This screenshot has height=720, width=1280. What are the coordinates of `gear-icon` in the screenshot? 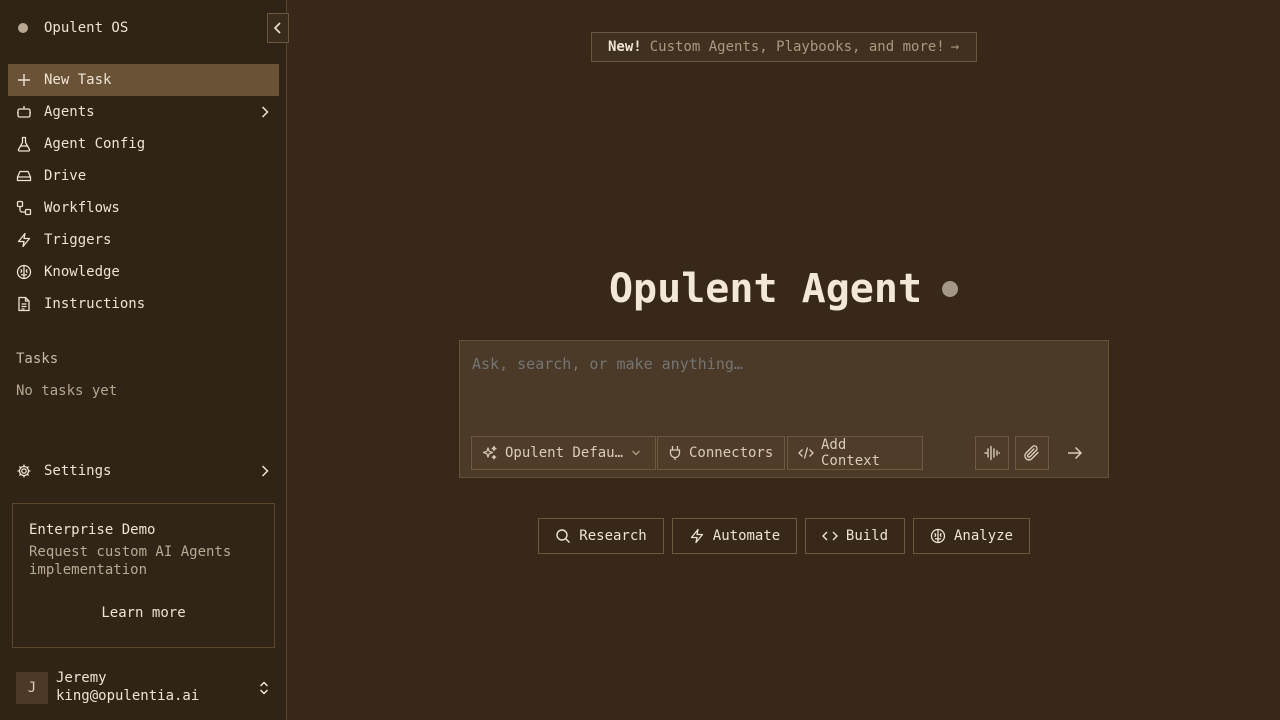 It's located at (24, 471).